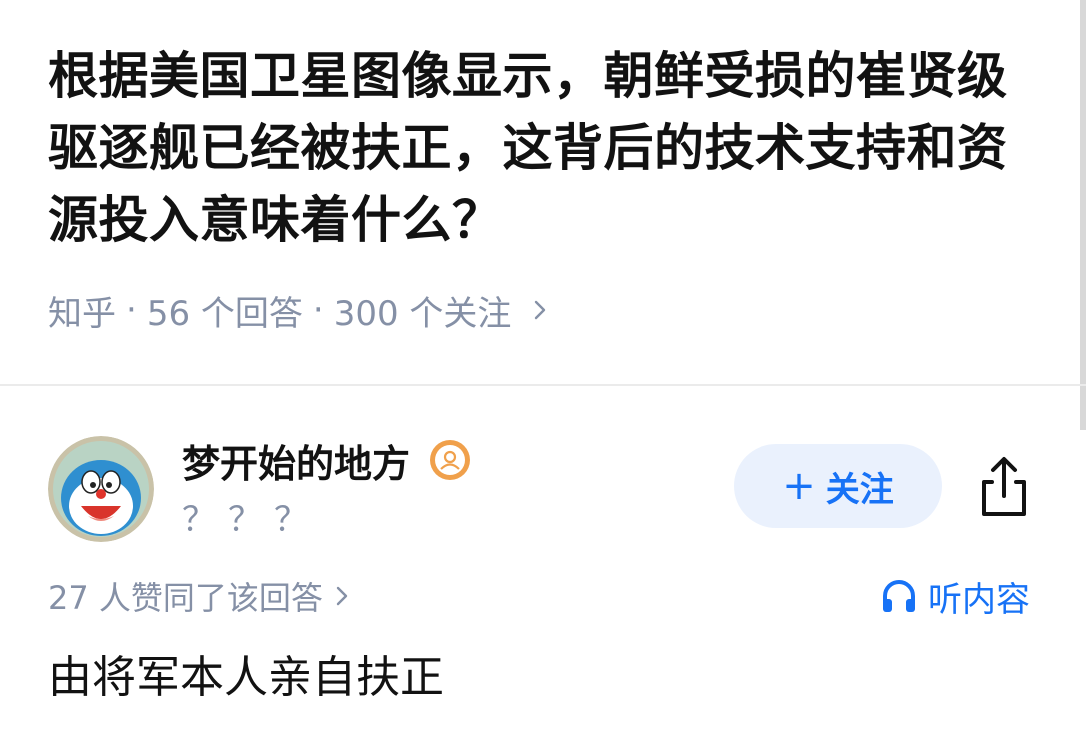 This screenshot has width=1086, height=749. I want to click on author-name-row: 梦开始的地方, so click(327, 460).